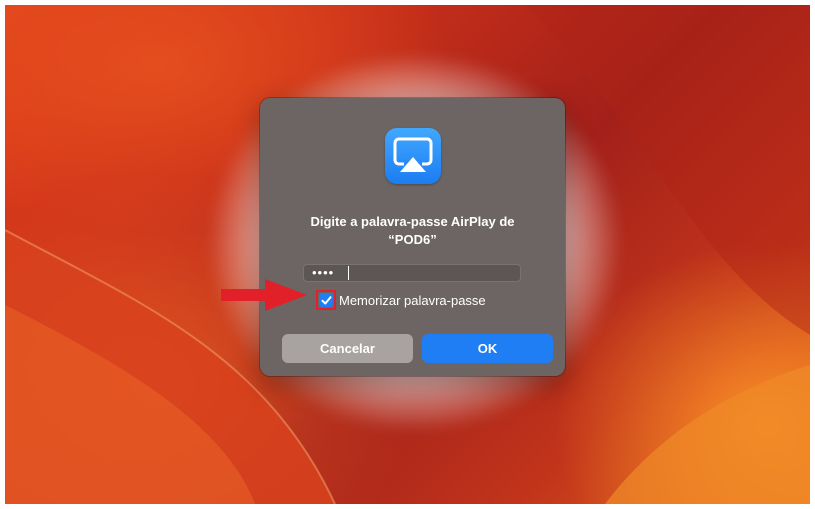 This screenshot has width=815, height=509. Describe the element at coordinates (348, 273) in the screenshot. I see `text-caret` at that location.